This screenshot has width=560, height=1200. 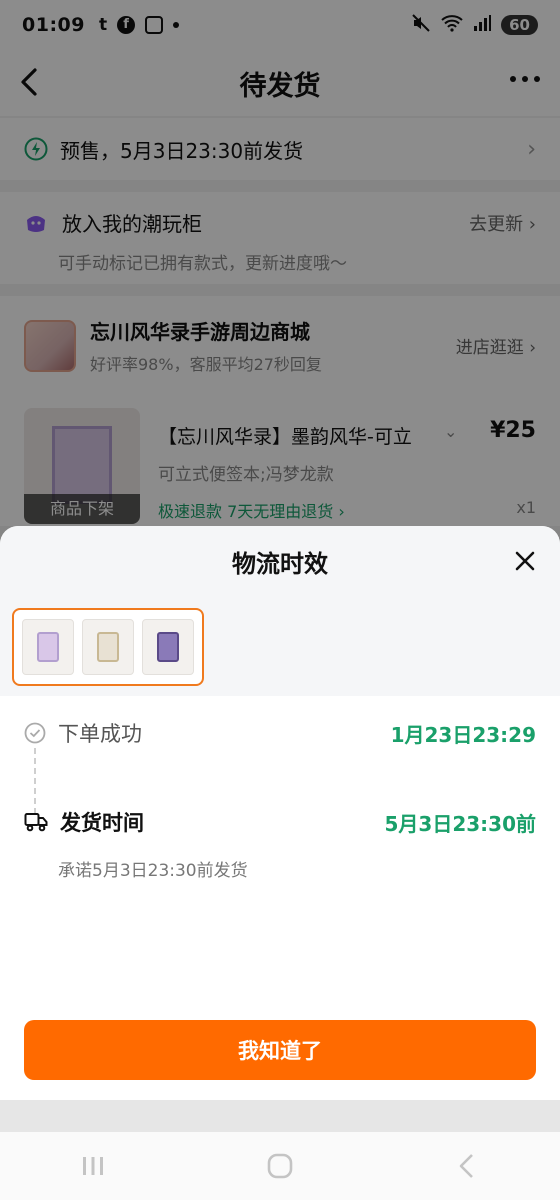 I want to click on back-icon, so click(x=466, y=1166).